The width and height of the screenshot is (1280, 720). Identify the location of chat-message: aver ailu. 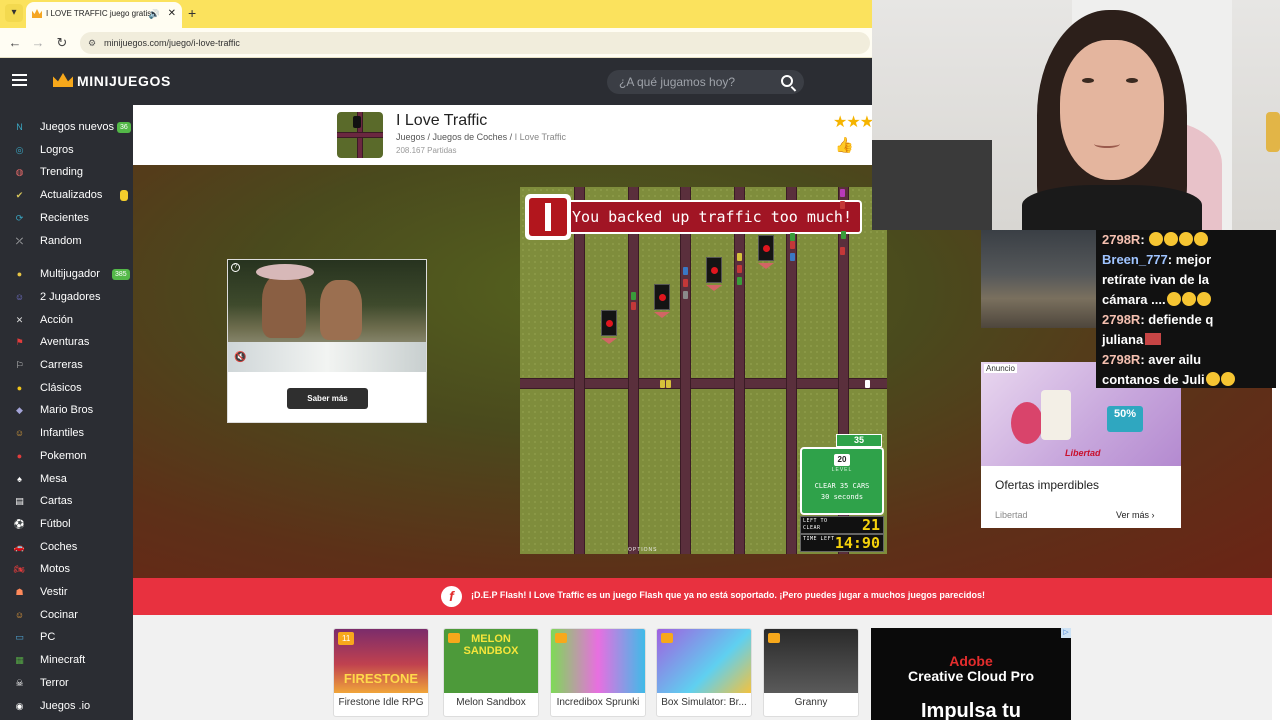
(1175, 359).